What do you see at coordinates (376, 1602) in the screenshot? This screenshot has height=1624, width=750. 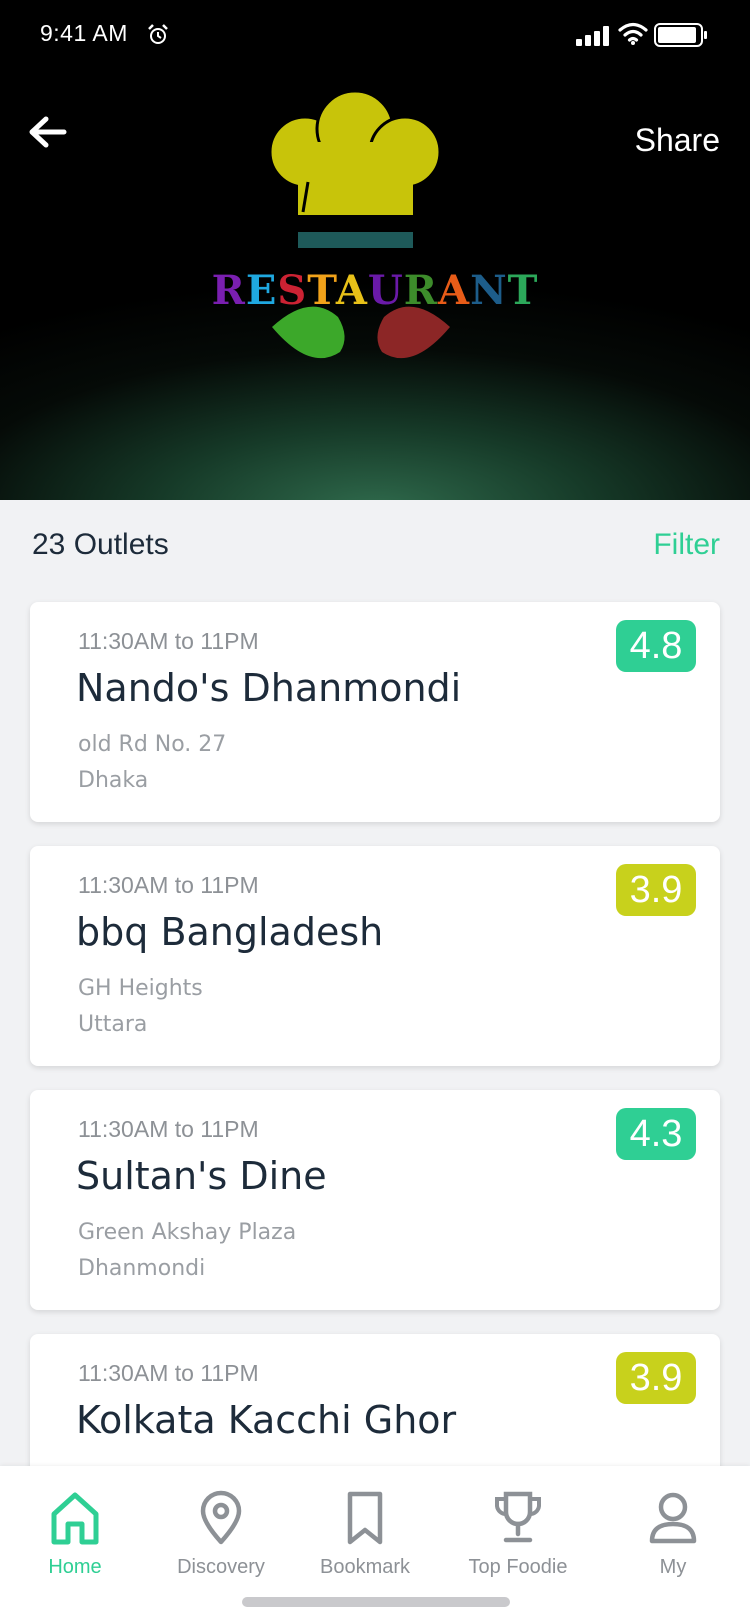 I see `home-indicator` at bounding box center [376, 1602].